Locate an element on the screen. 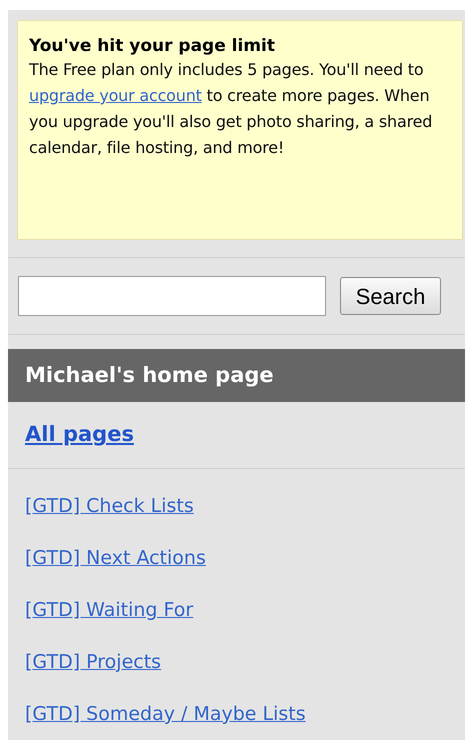 The image size is (470, 740). home-page-header: Michael's home page is located at coordinates (236, 375).